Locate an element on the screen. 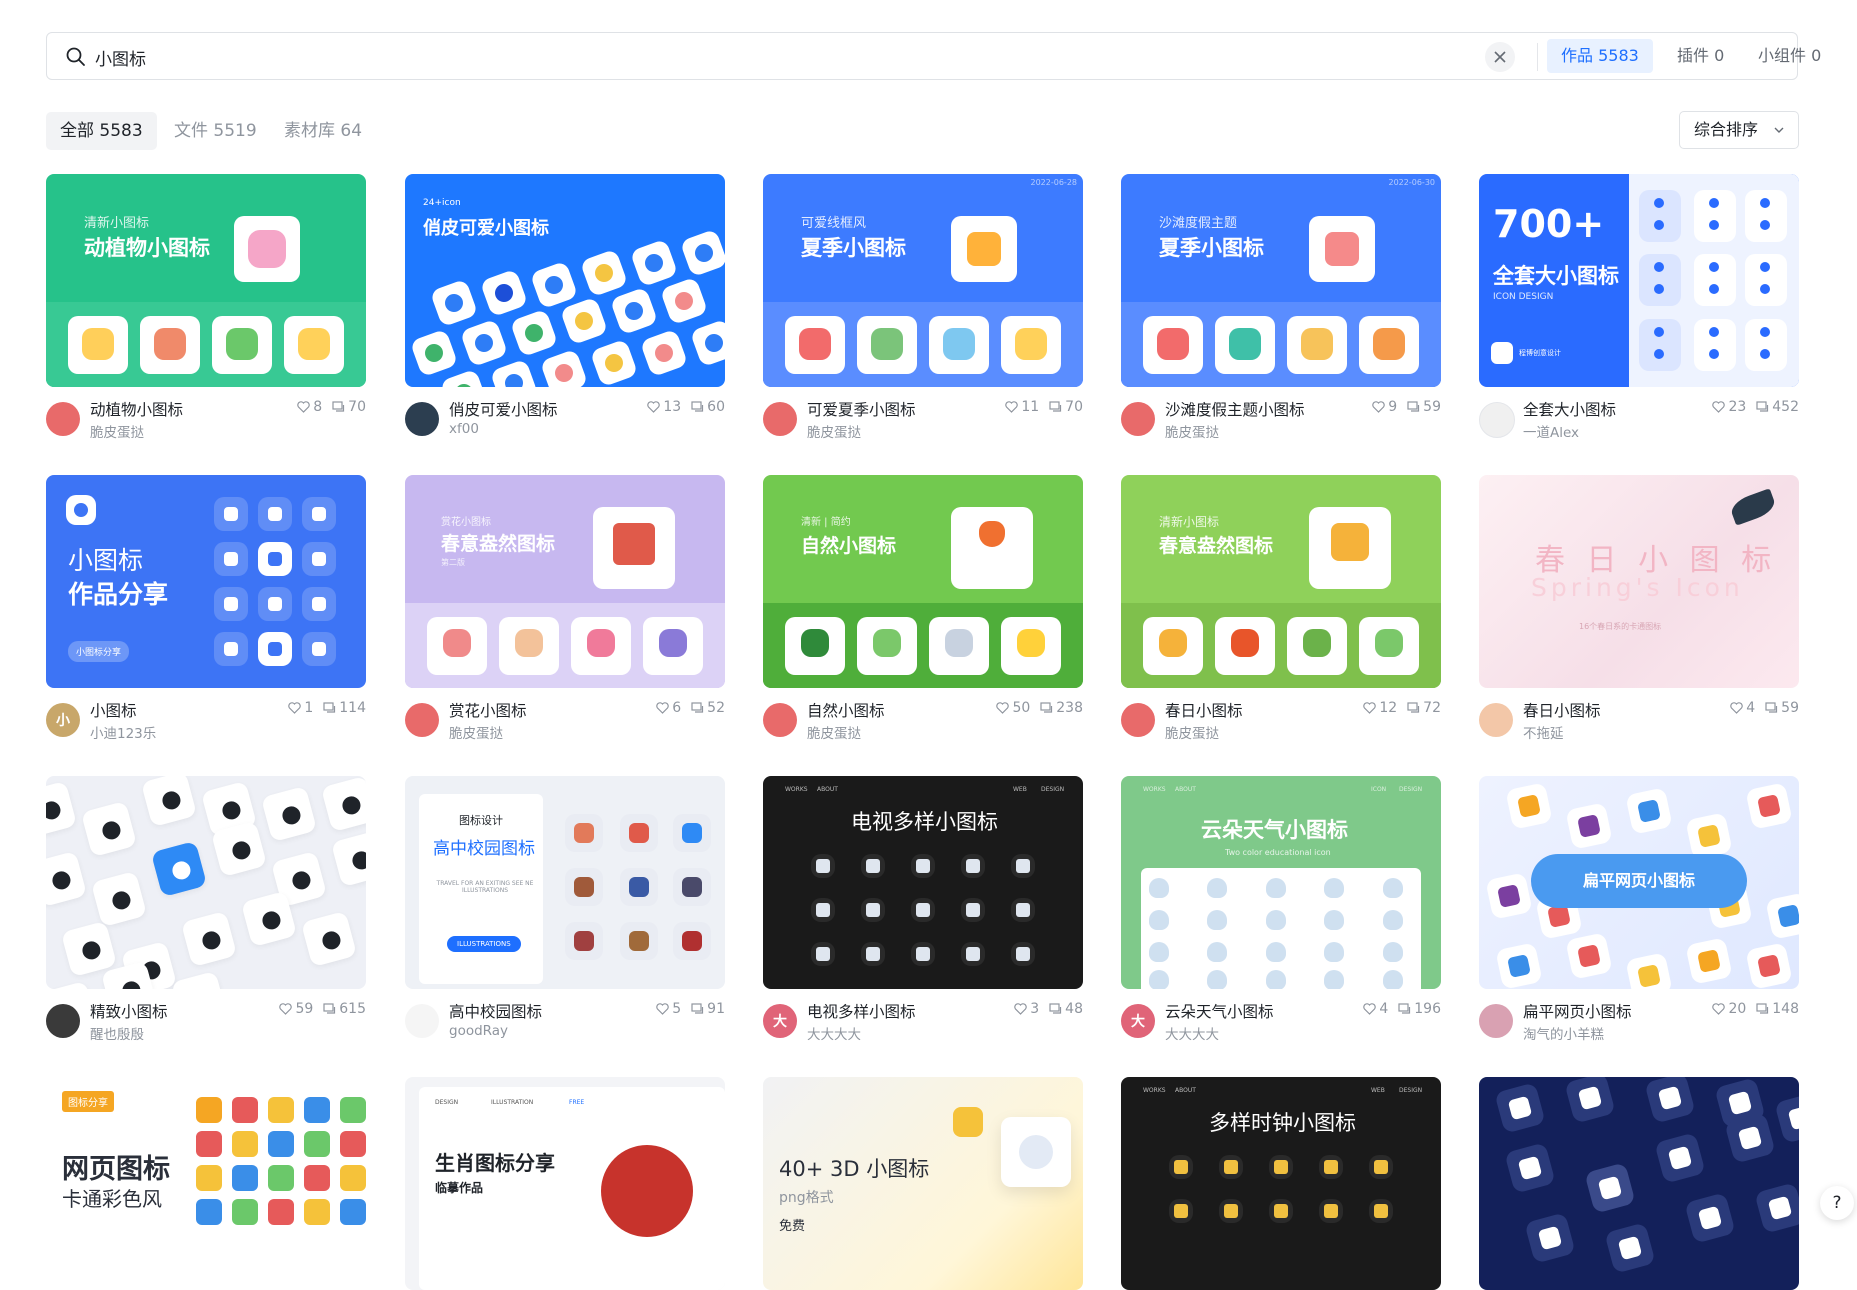 The width and height of the screenshot is (1857, 1290). work-thumbnail: 24+icon 俏皮可爱小图标 is located at coordinates (565, 280).